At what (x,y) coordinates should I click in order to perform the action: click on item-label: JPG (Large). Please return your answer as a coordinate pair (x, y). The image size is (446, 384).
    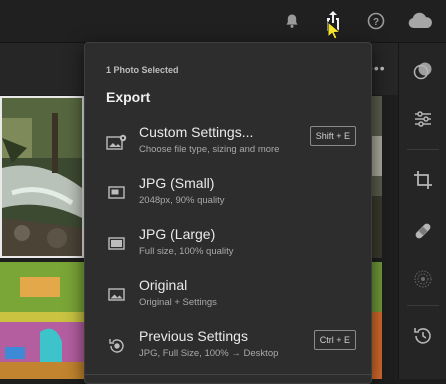
    Looking at the image, I should click on (177, 234).